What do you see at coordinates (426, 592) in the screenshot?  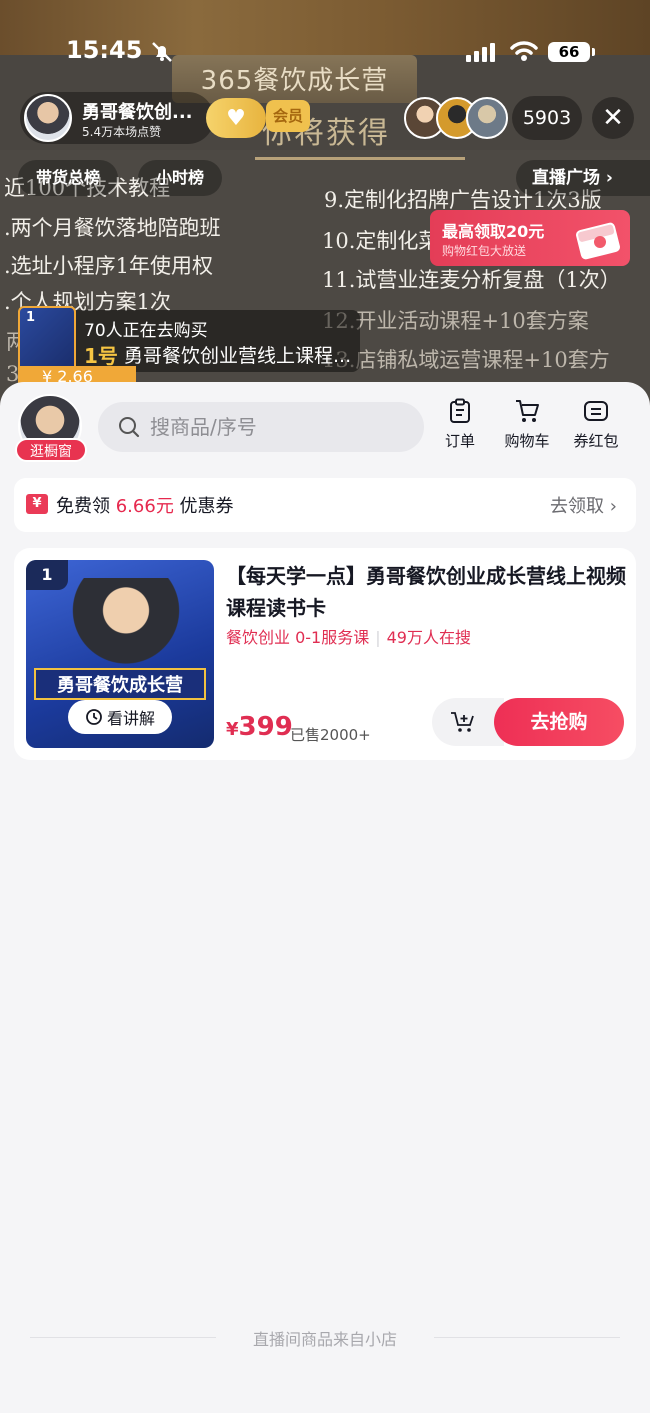 I see `product-title: 【每天学一点】勇哥餐饮创业成长营线上视频课程读书卡` at bounding box center [426, 592].